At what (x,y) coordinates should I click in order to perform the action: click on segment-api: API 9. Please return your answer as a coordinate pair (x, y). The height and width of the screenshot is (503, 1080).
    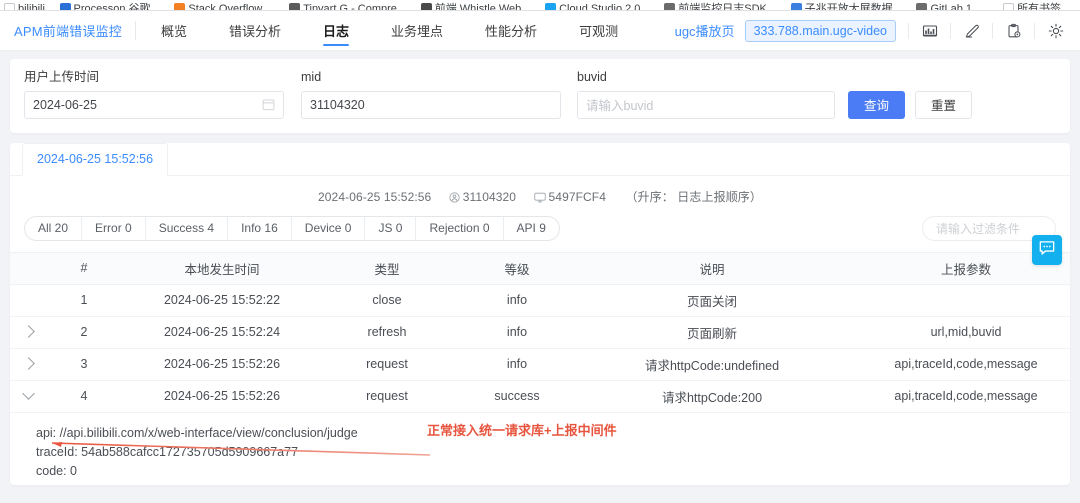
    Looking at the image, I should click on (531, 228).